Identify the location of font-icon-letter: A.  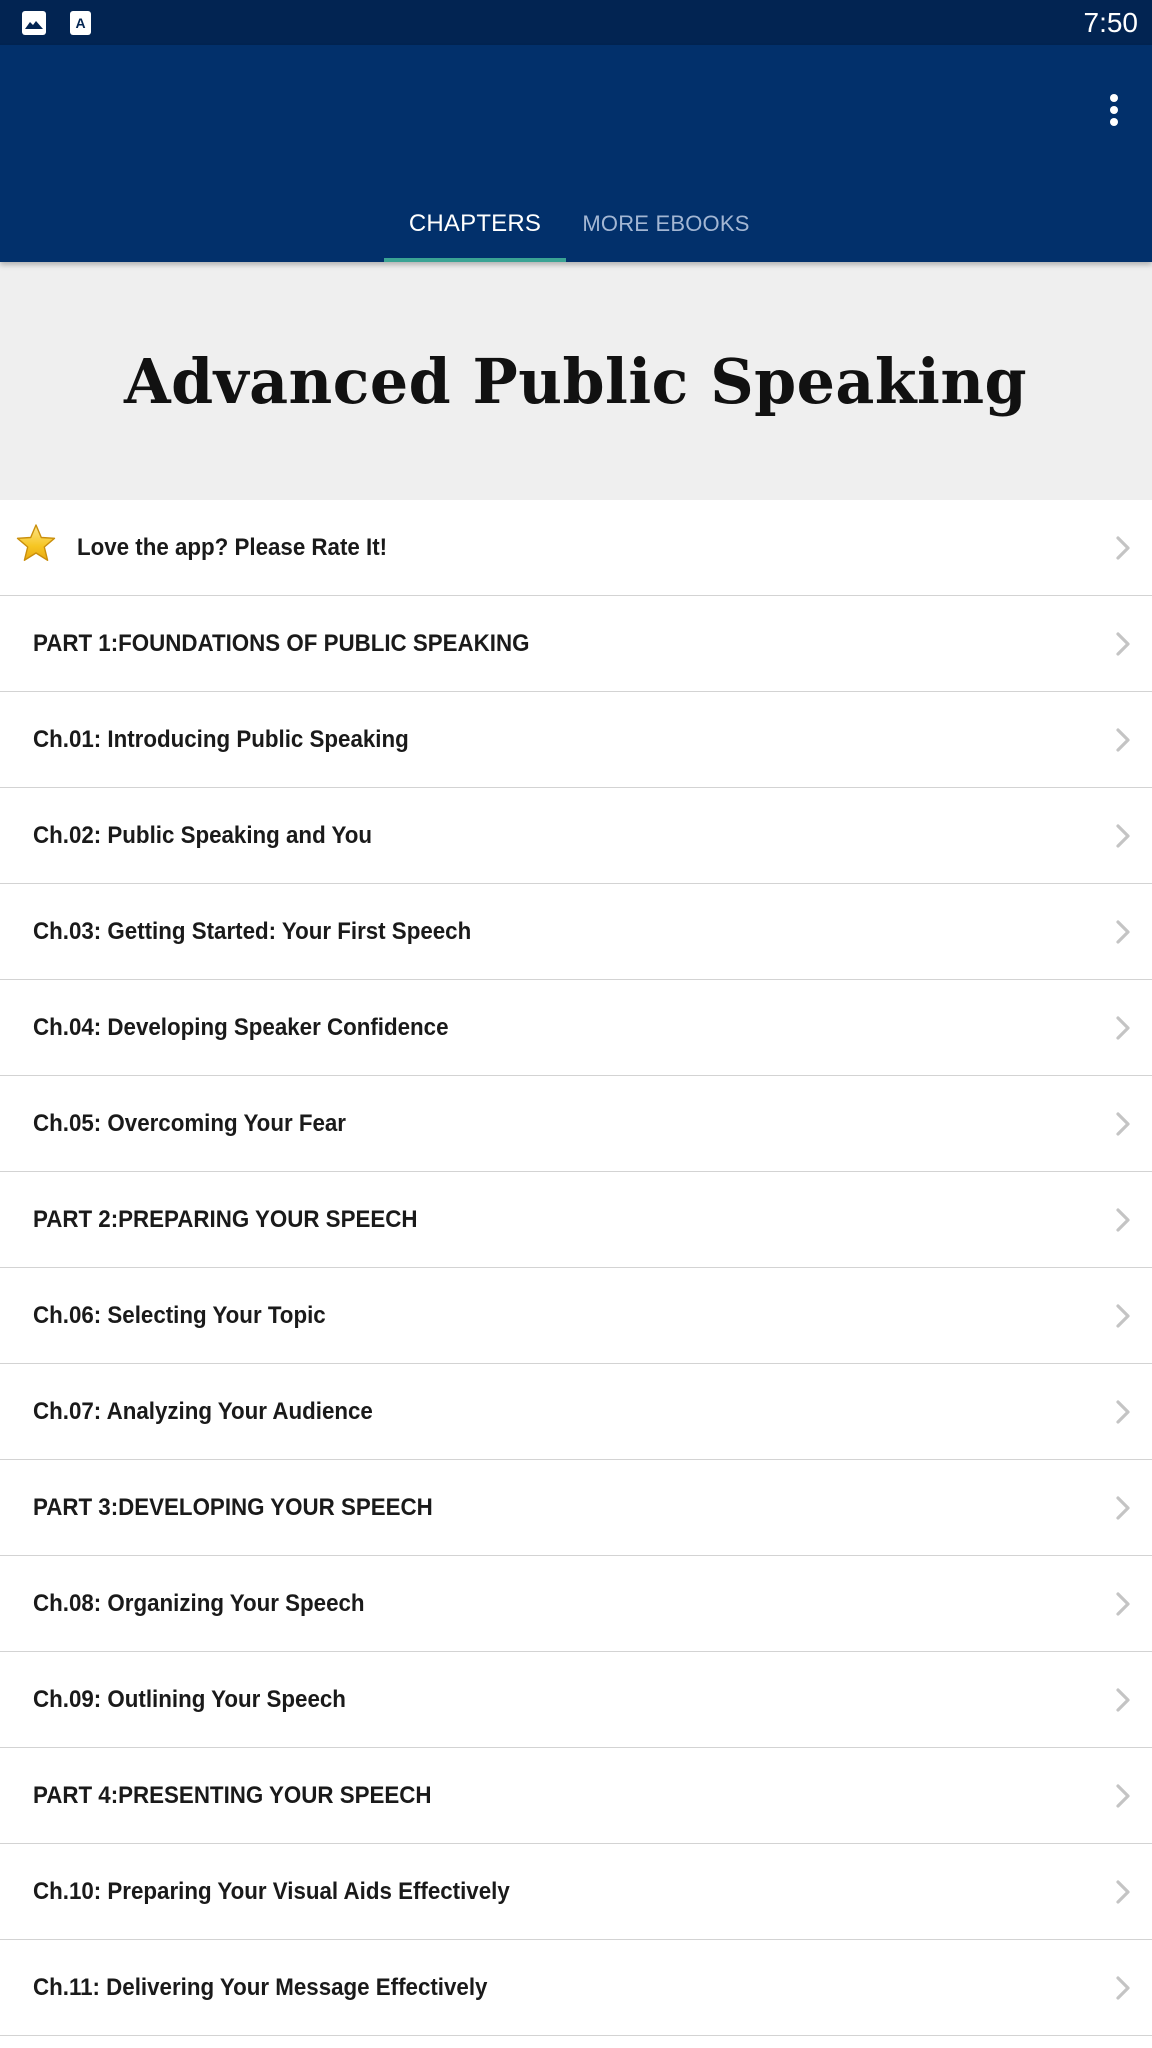
(80, 23).